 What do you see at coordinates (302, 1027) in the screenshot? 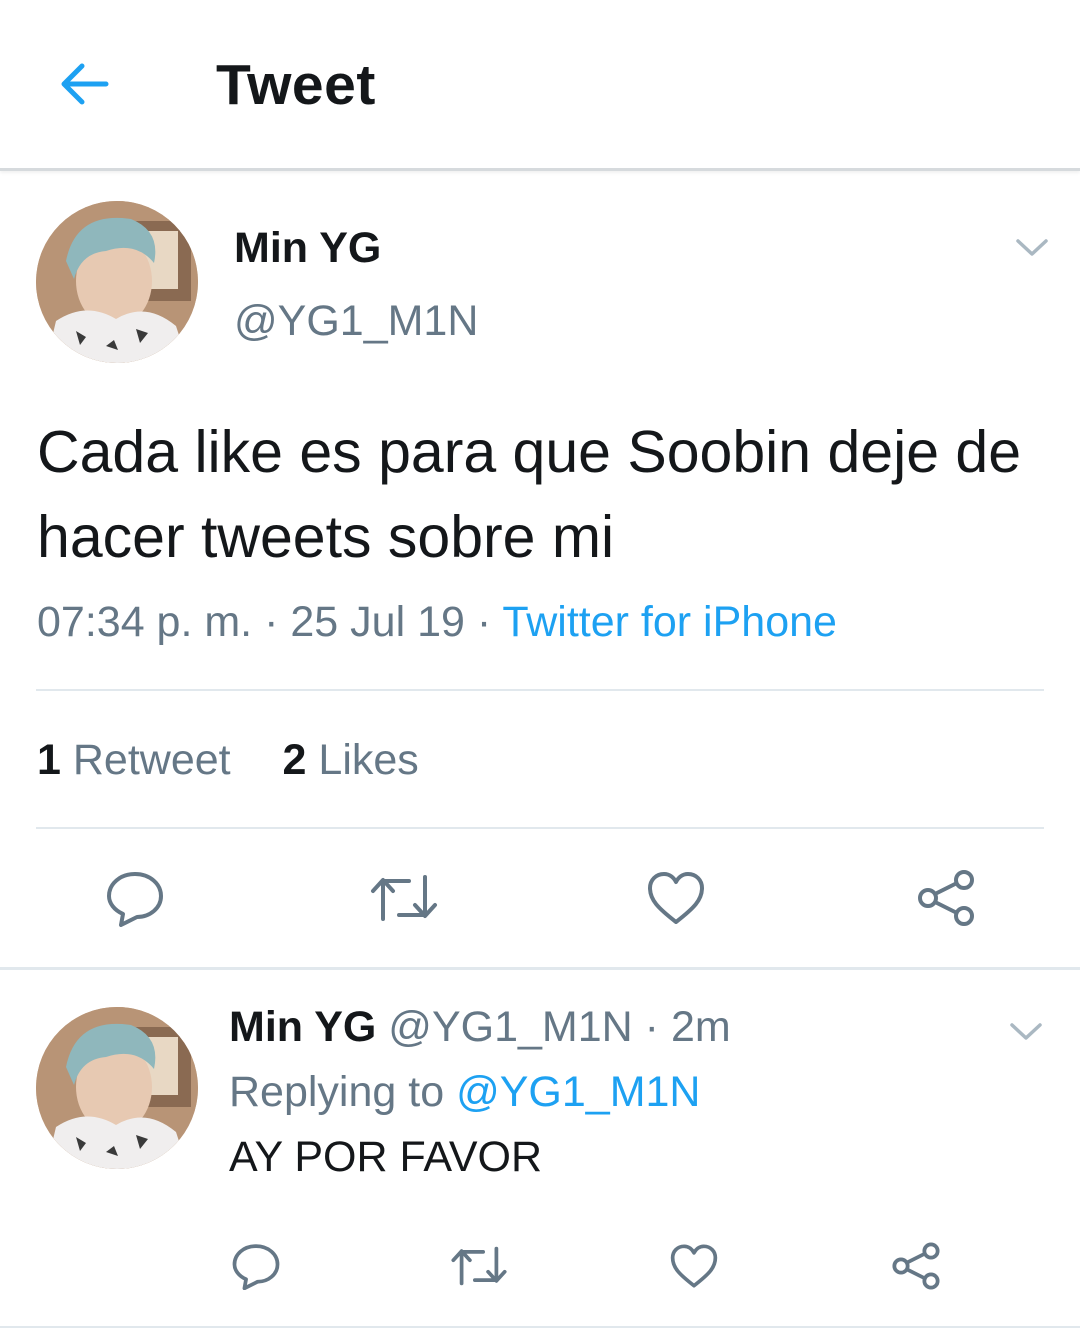
I see `reply-author-name: Min YG` at bounding box center [302, 1027].